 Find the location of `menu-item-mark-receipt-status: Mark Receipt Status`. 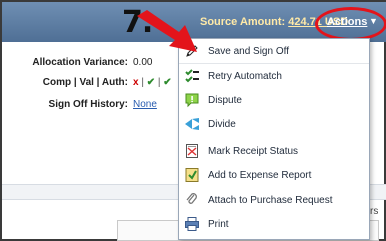

menu-item-mark-receipt-status: Mark Receipt Status is located at coordinates (274, 151).